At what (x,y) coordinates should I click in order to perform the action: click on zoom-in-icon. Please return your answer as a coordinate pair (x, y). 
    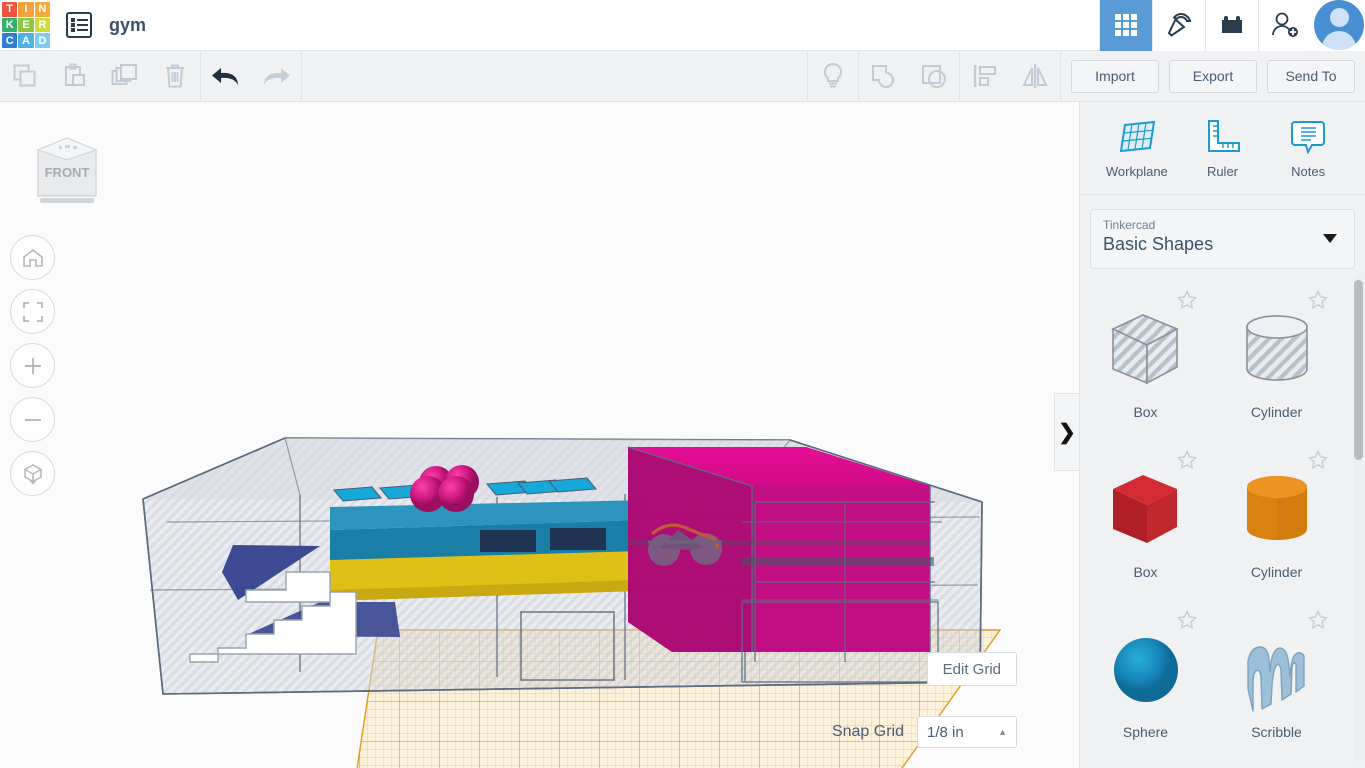
    Looking at the image, I should click on (32, 365).